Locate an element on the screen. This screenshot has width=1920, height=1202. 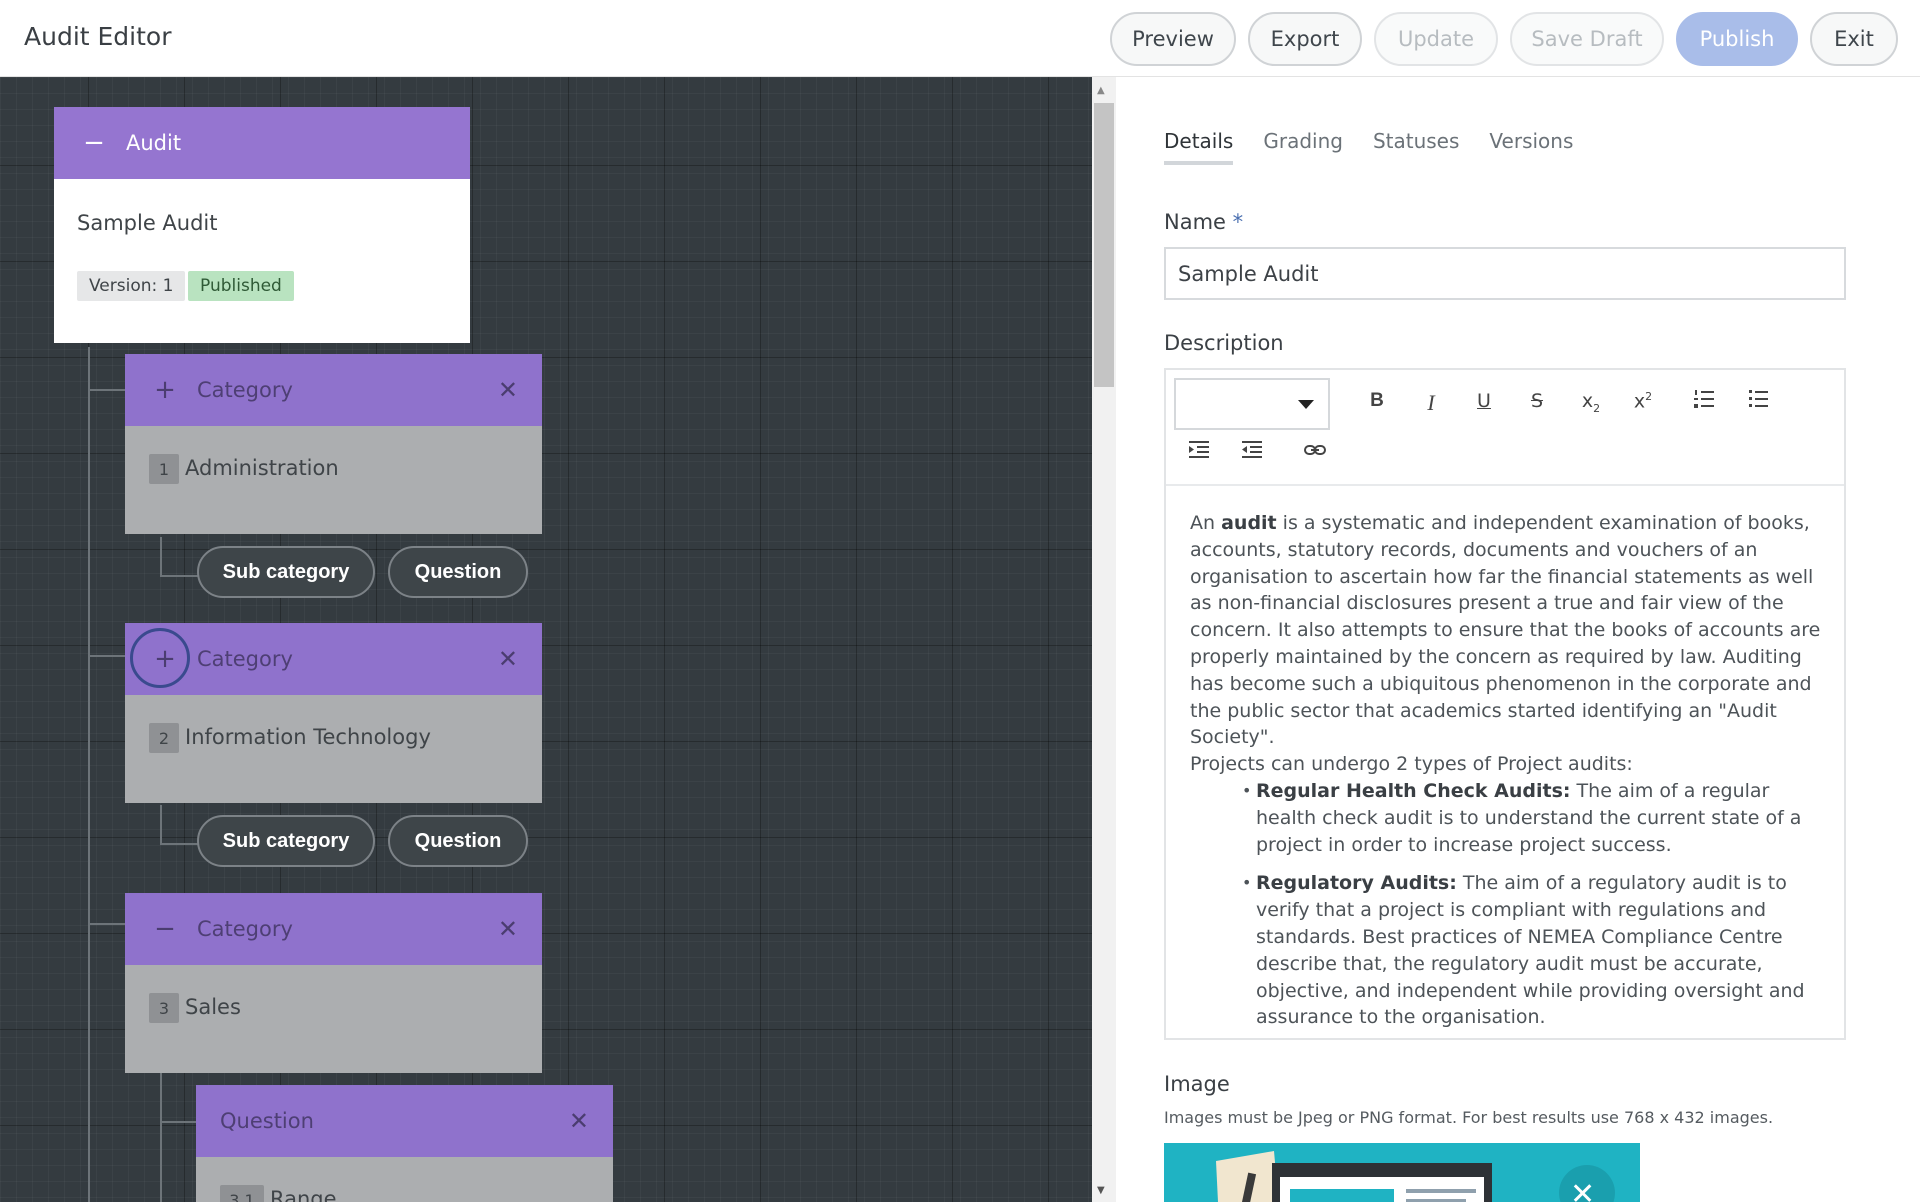
tab-details: Details is located at coordinates (1199, 147).